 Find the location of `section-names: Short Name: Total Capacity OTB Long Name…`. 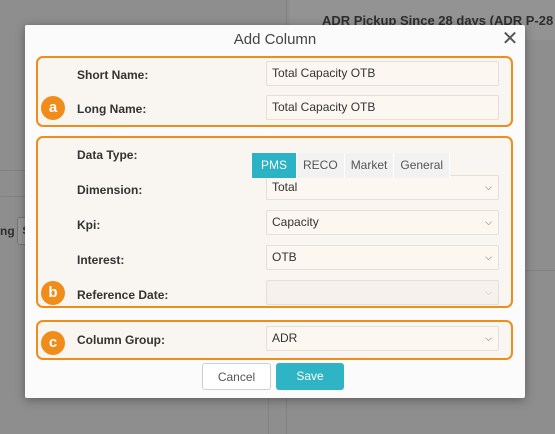

section-names: Short Name: Total Capacity OTB Long Name… is located at coordinates (274, 91).